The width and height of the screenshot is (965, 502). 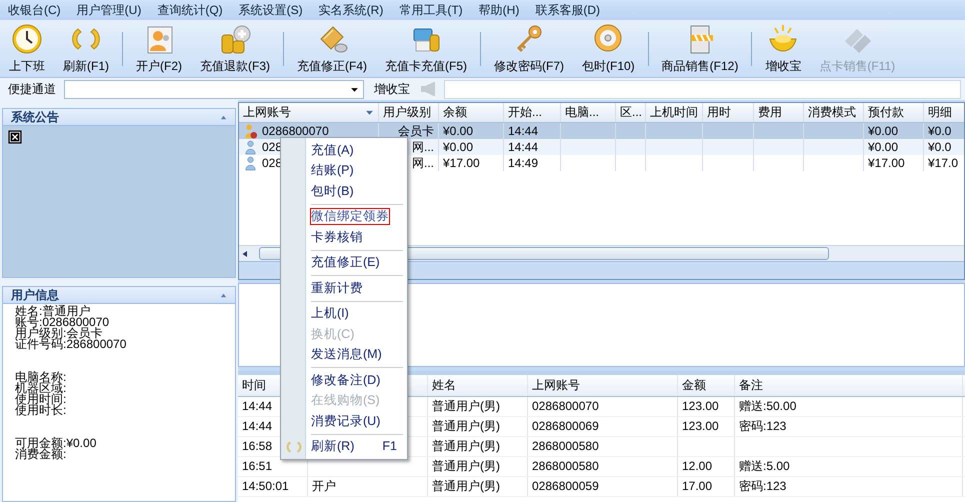 What do you see at coordinates (706, 486) in the screenshot?
I see `table-cell: 17.00` at bounding box center [706, 486].